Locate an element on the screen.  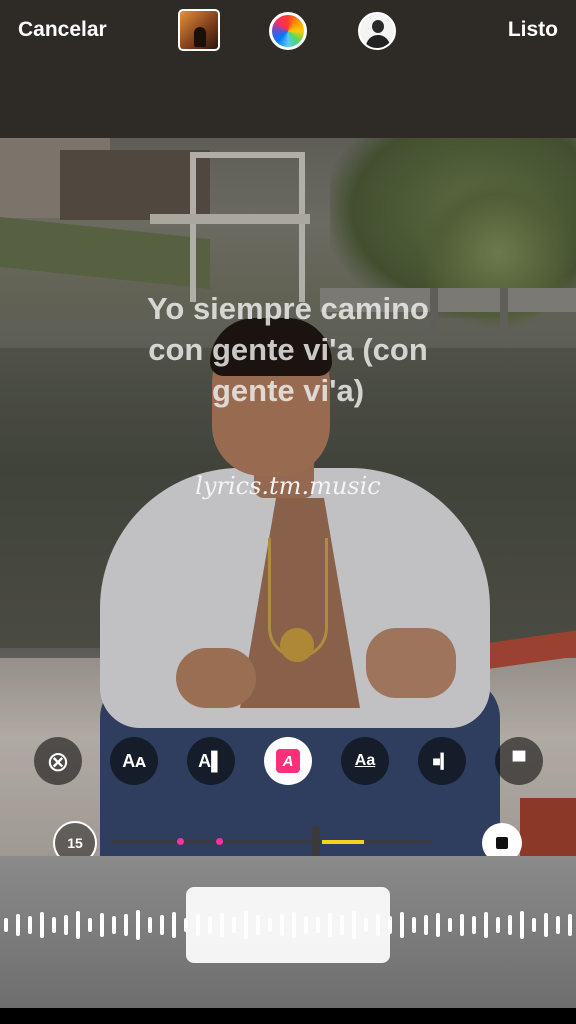
lyrics-line: gente vi'a) is located at coordinates (288, 390).